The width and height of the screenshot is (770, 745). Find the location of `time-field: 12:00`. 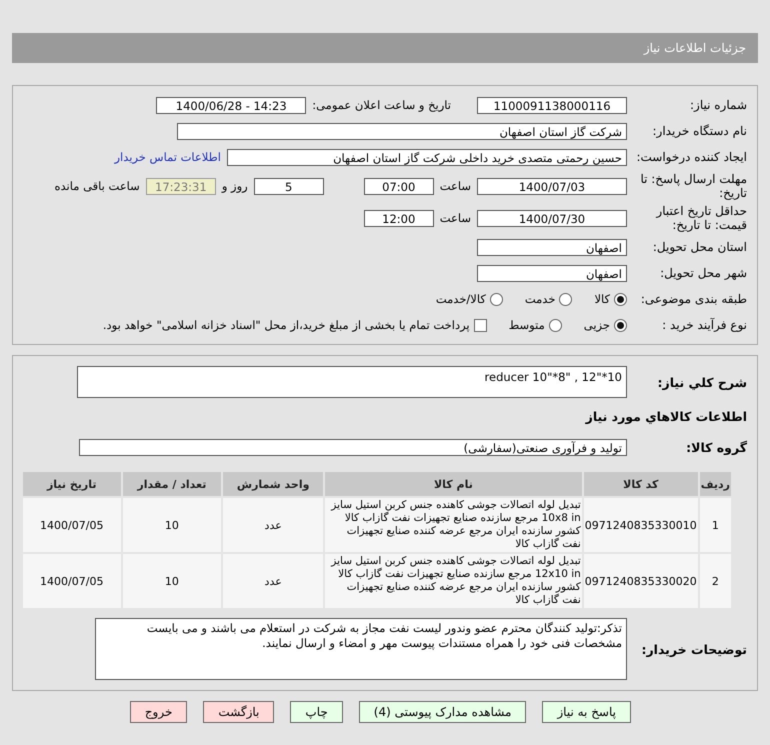

time-field: 12:00 is located at coordinates (399, 218).